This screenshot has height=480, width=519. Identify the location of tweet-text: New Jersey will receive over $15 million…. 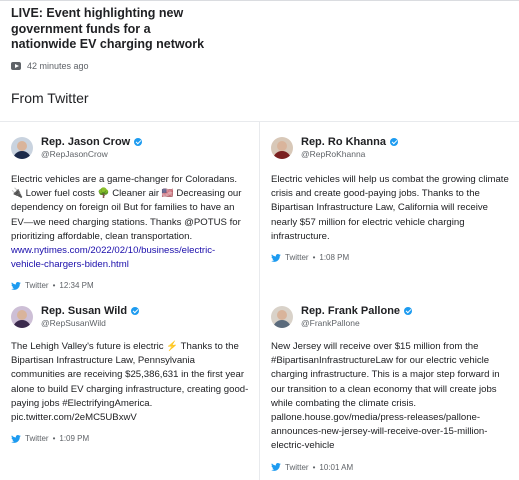
(385, 396).